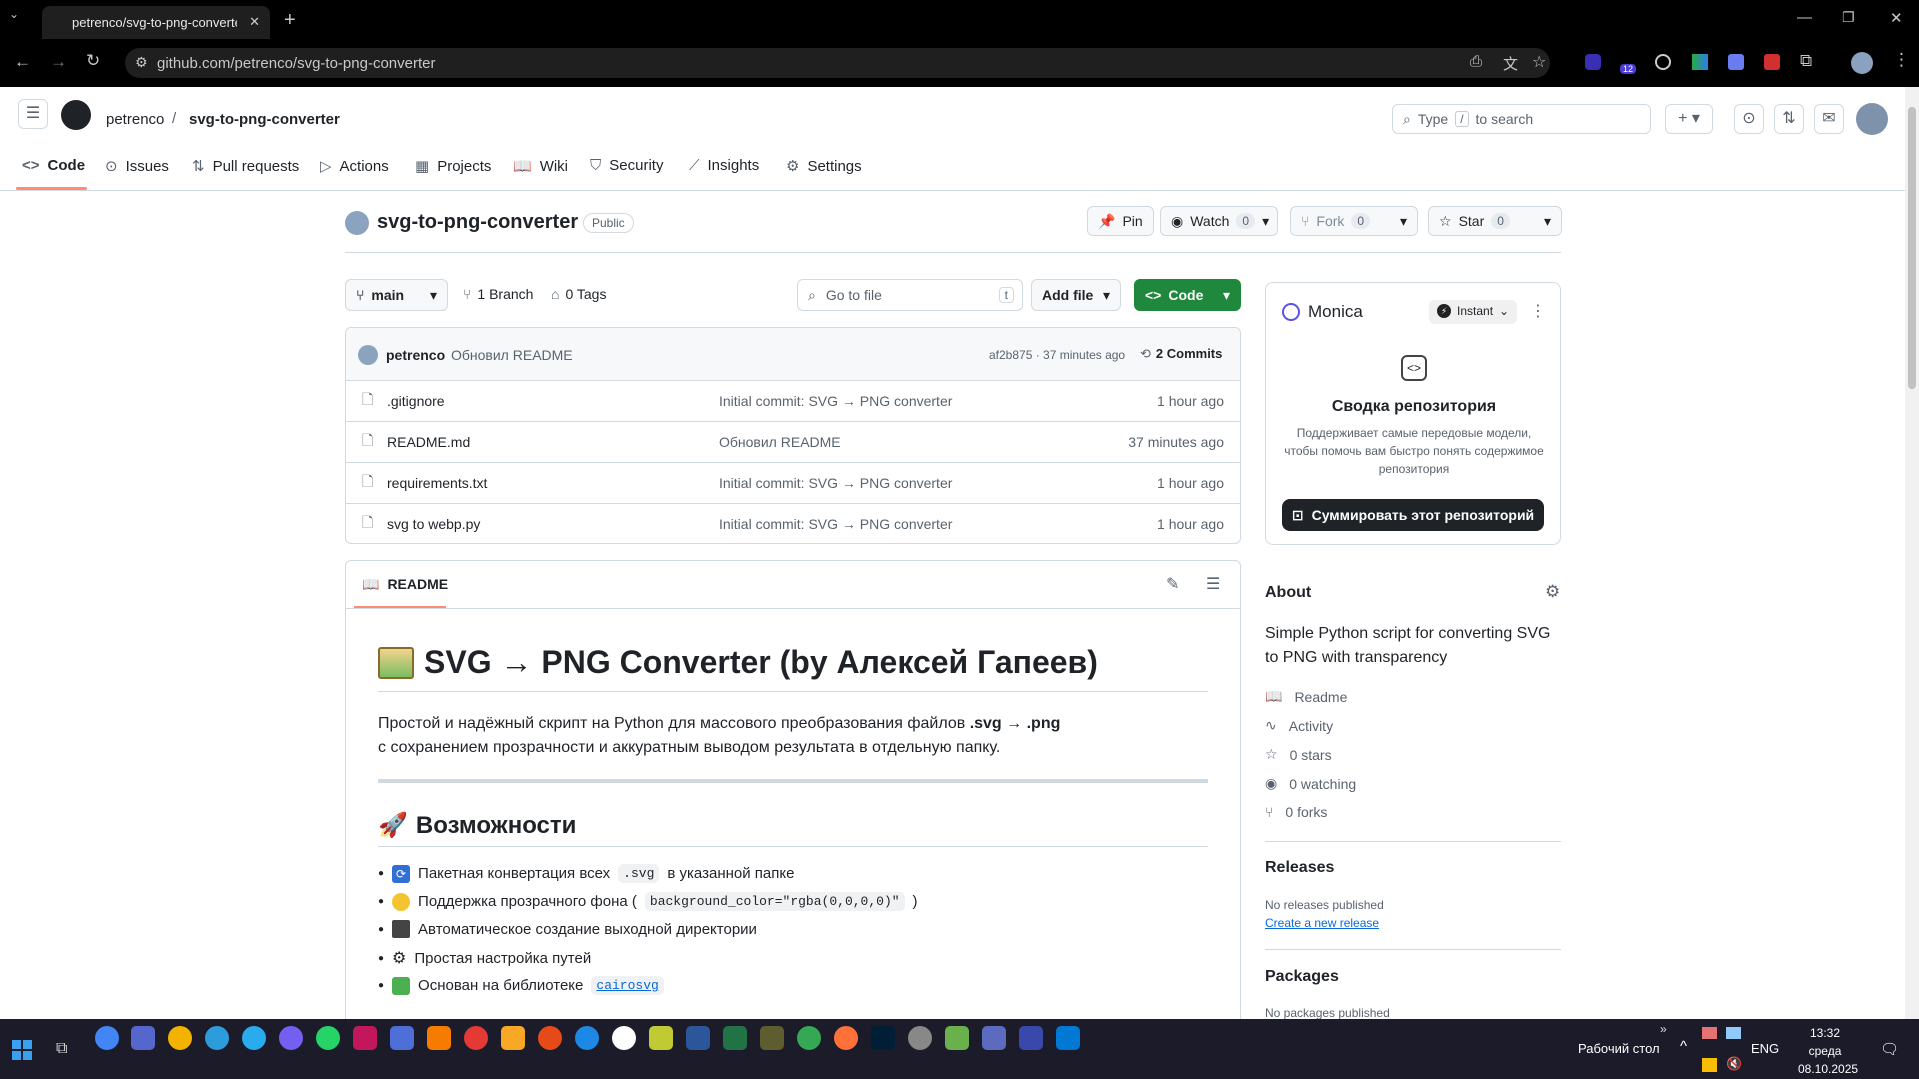  What do you see at coordinates (135, 119) in the screenshot?
I see `breadcrumb-owner: petrenco` at bounding box center [135, 119].